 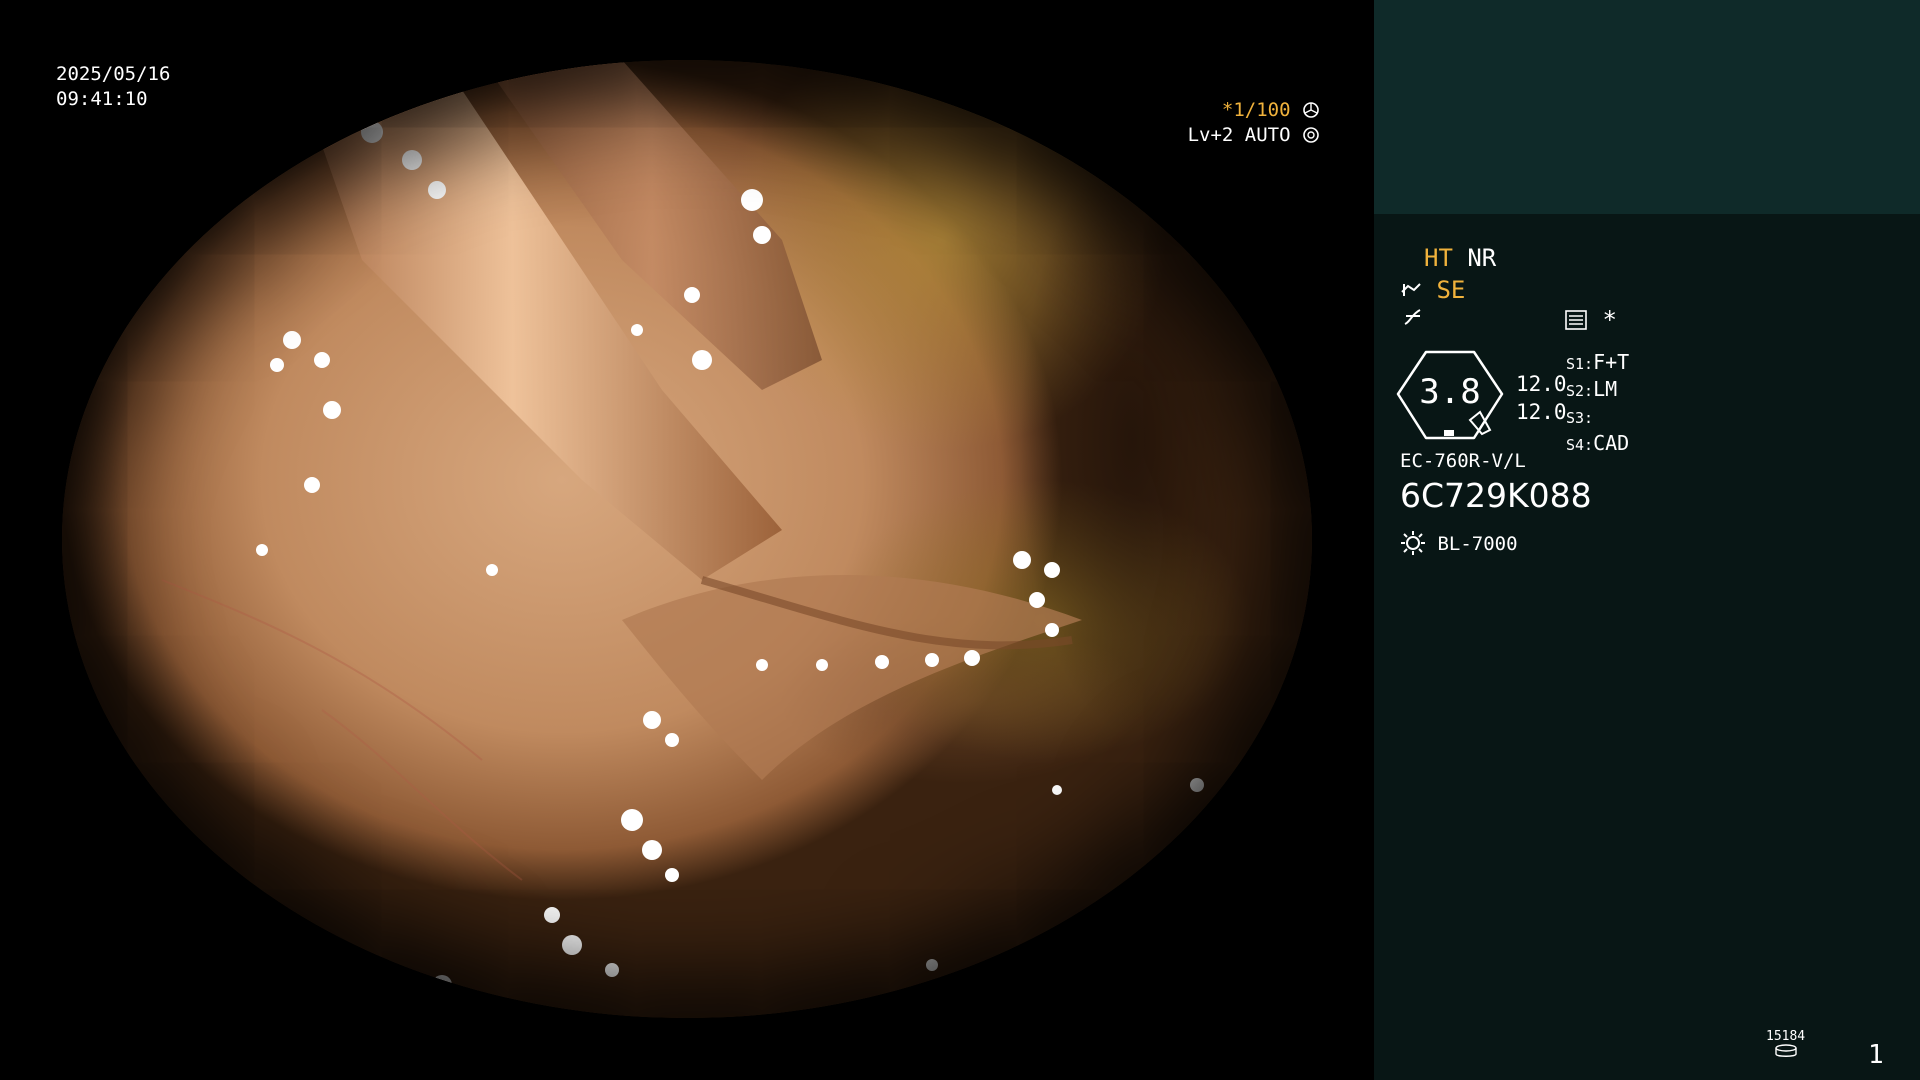 I want to click on level-text: Lv+2 AUTO, so click(x=1239, y=135).